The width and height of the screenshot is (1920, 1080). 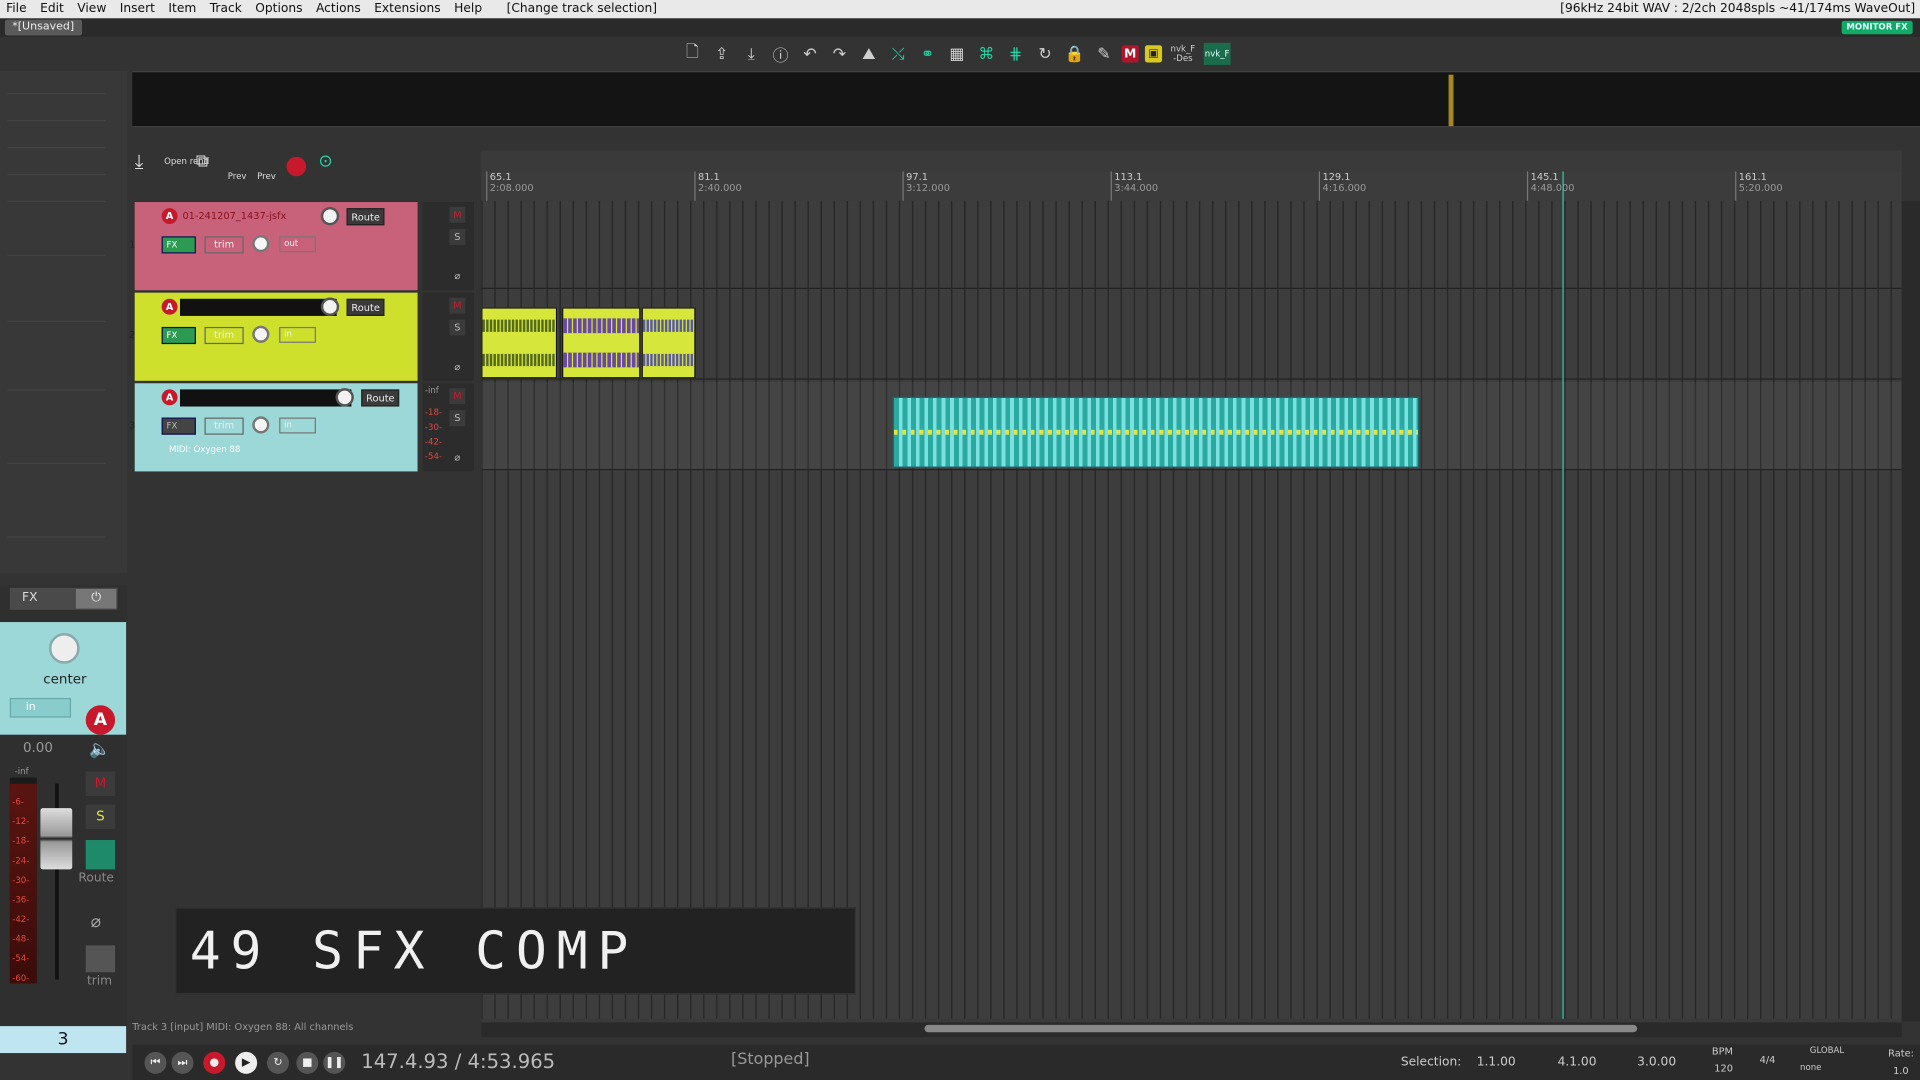 I want to click on nvk-des-button: nvk_F -Des, so click(x=1182, y=53).